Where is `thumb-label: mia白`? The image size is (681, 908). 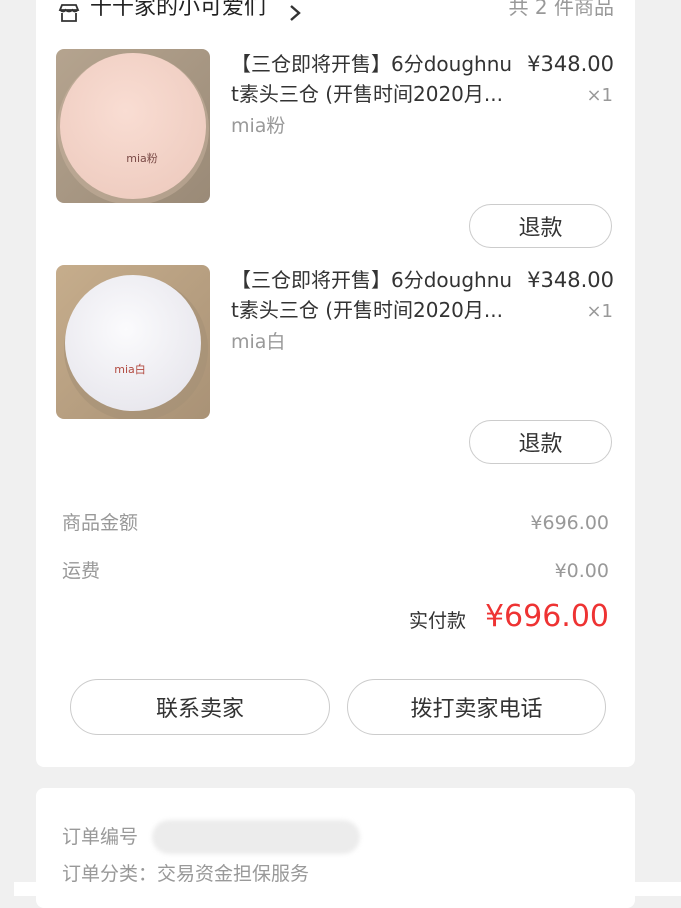
thumb-label: mia白 is located at coordinates (130, 369).